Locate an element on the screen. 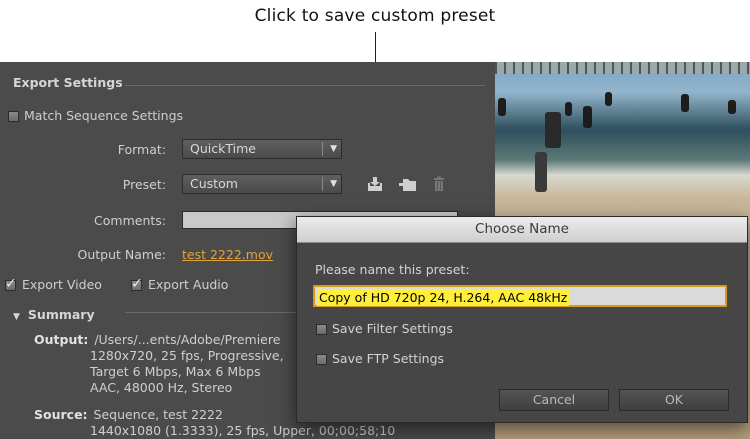 Image resolution: width=750 pixels, height=439 pixels. summary-output-label: Output: is located at coordinates (61, 339).